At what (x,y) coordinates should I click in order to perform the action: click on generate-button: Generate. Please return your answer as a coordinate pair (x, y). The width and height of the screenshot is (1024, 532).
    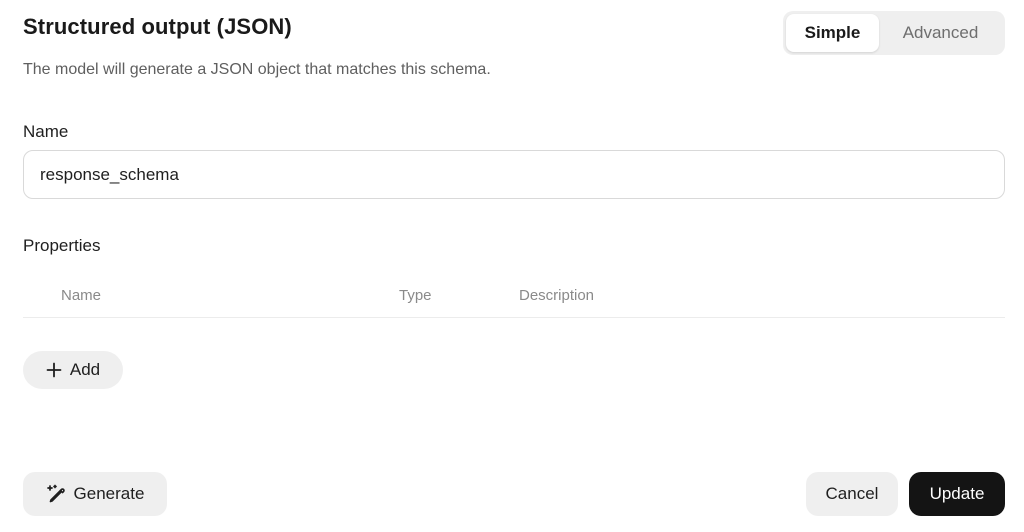
    Looking at the image, I should click on (95, 494).